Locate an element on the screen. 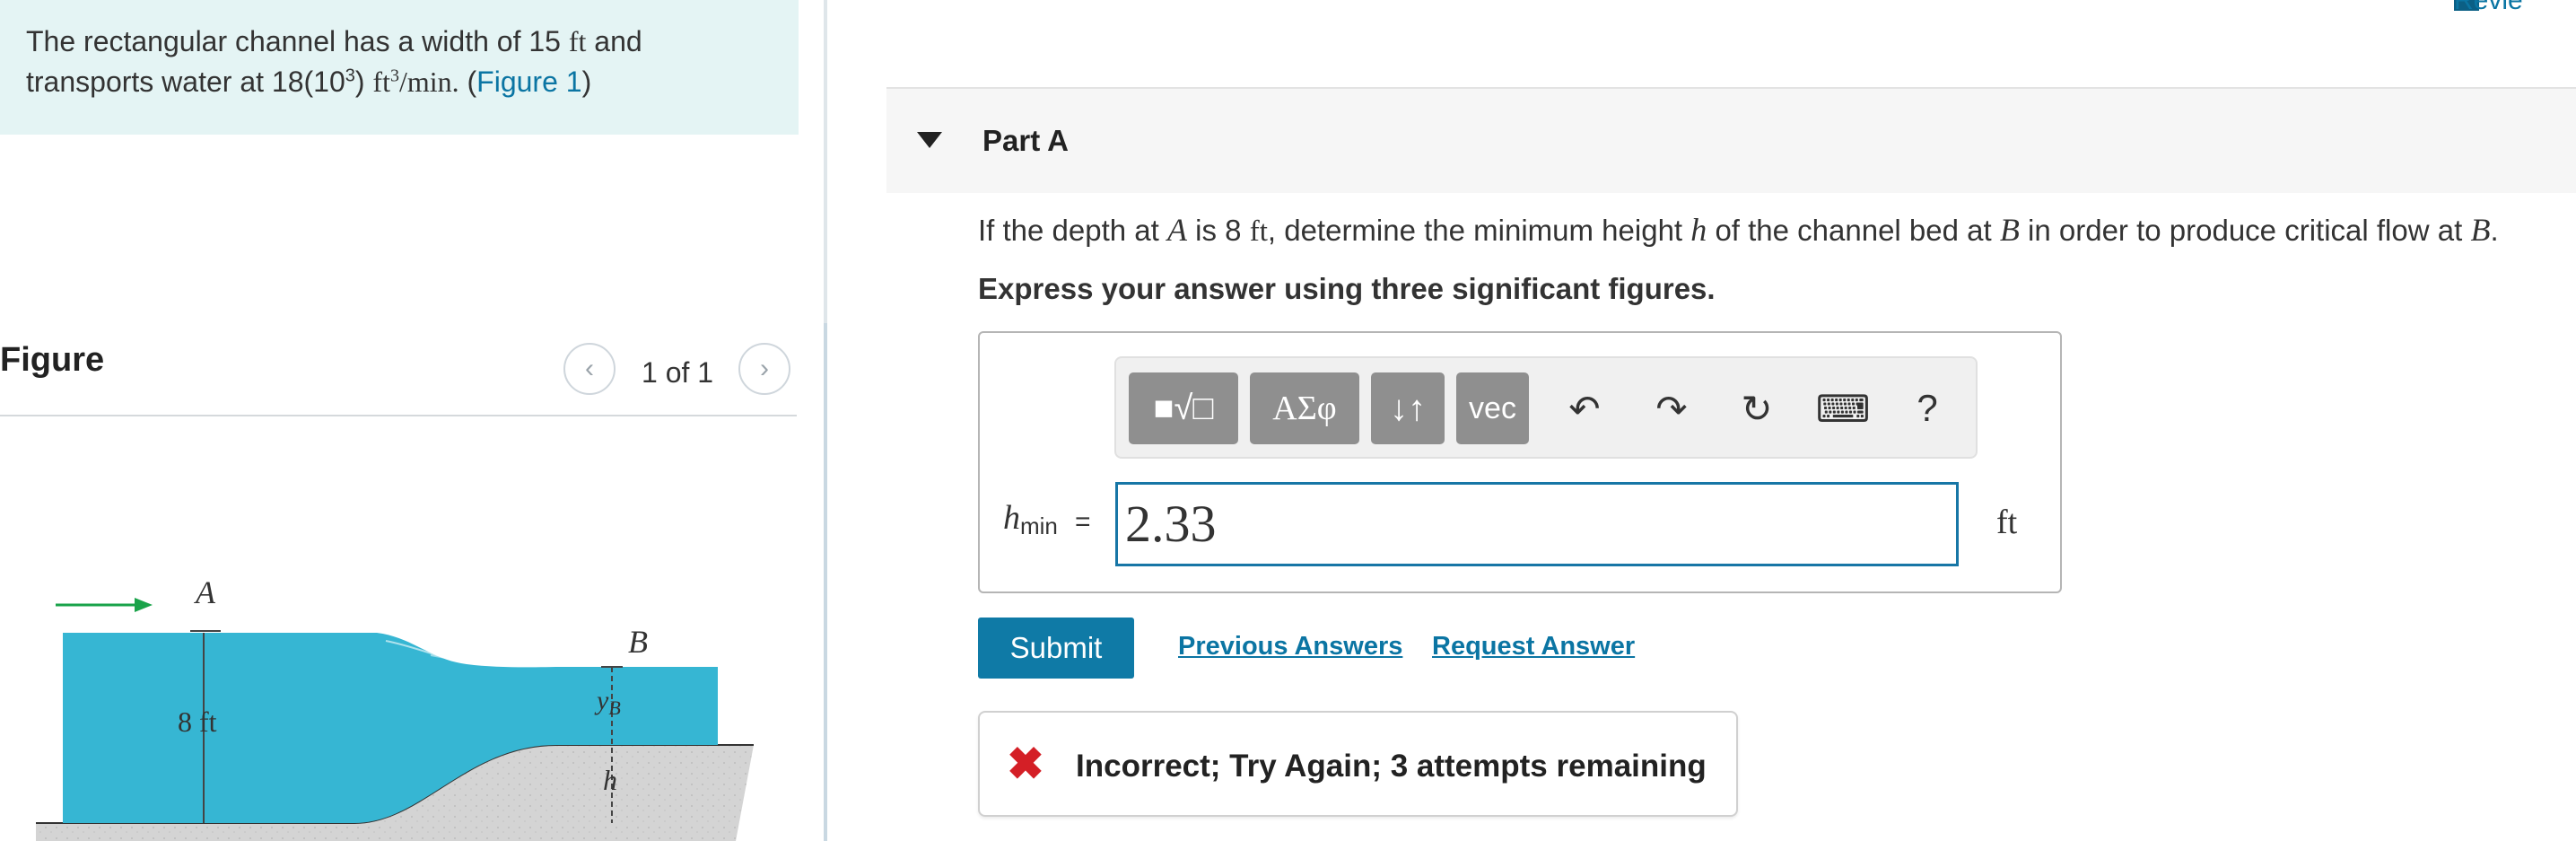 The width and height of the screenshot is (2576, 841). part-a-header is located at coordinates (1731, 140).